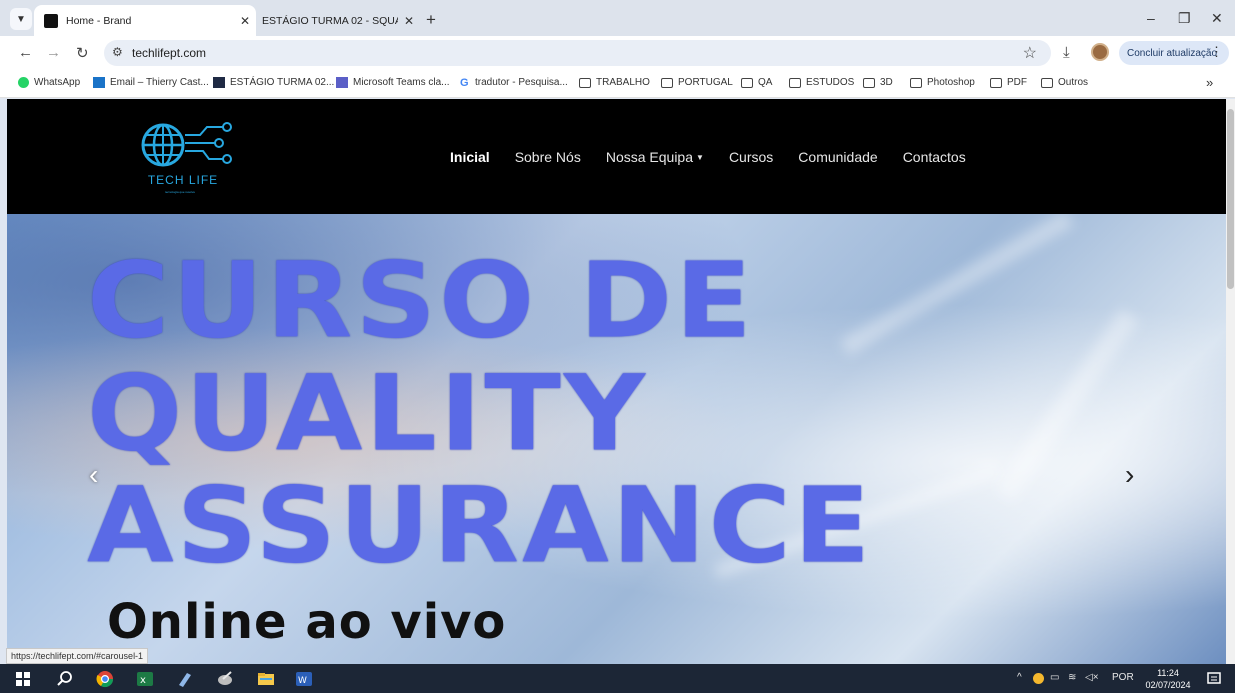 The width and height of the screenshot is (1235, 693). What do you see at coordinates (1168, 685) in the screenshot?
I see `clock-date: 02/07/2024` at bounding box center [1168, 685].